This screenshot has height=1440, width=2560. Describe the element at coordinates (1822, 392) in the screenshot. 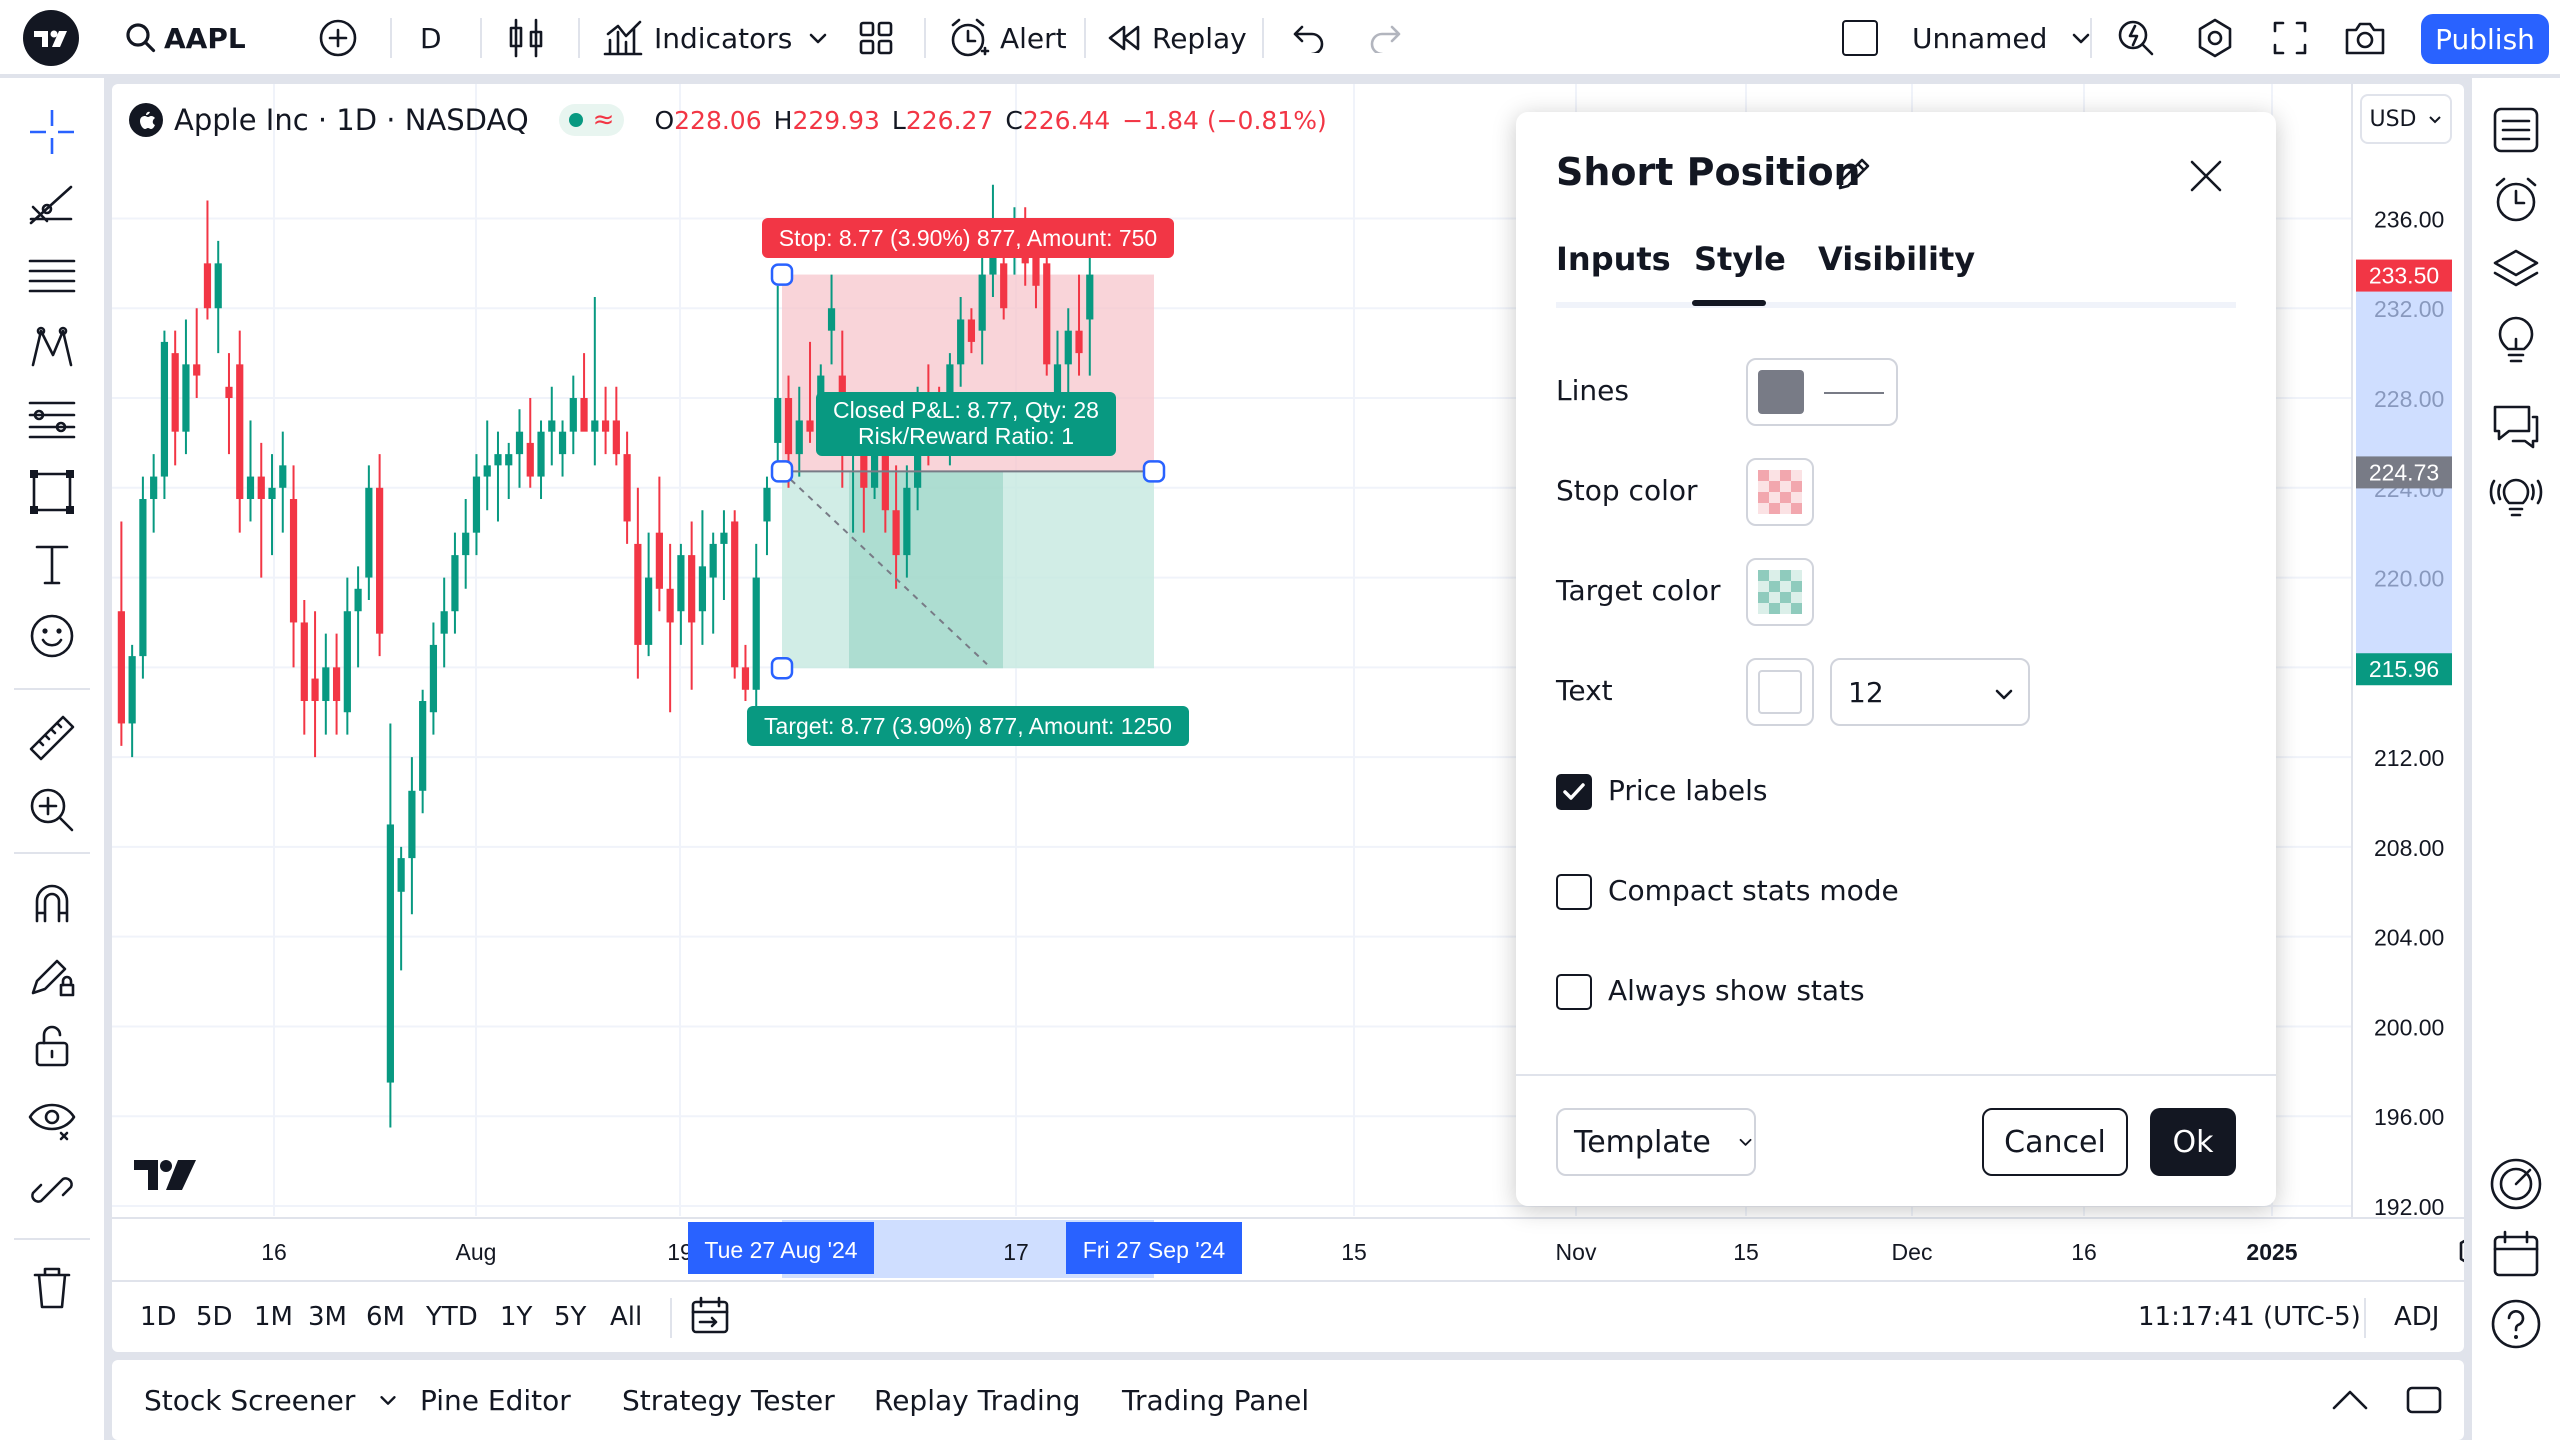

I see `lines-style-button` at that location.